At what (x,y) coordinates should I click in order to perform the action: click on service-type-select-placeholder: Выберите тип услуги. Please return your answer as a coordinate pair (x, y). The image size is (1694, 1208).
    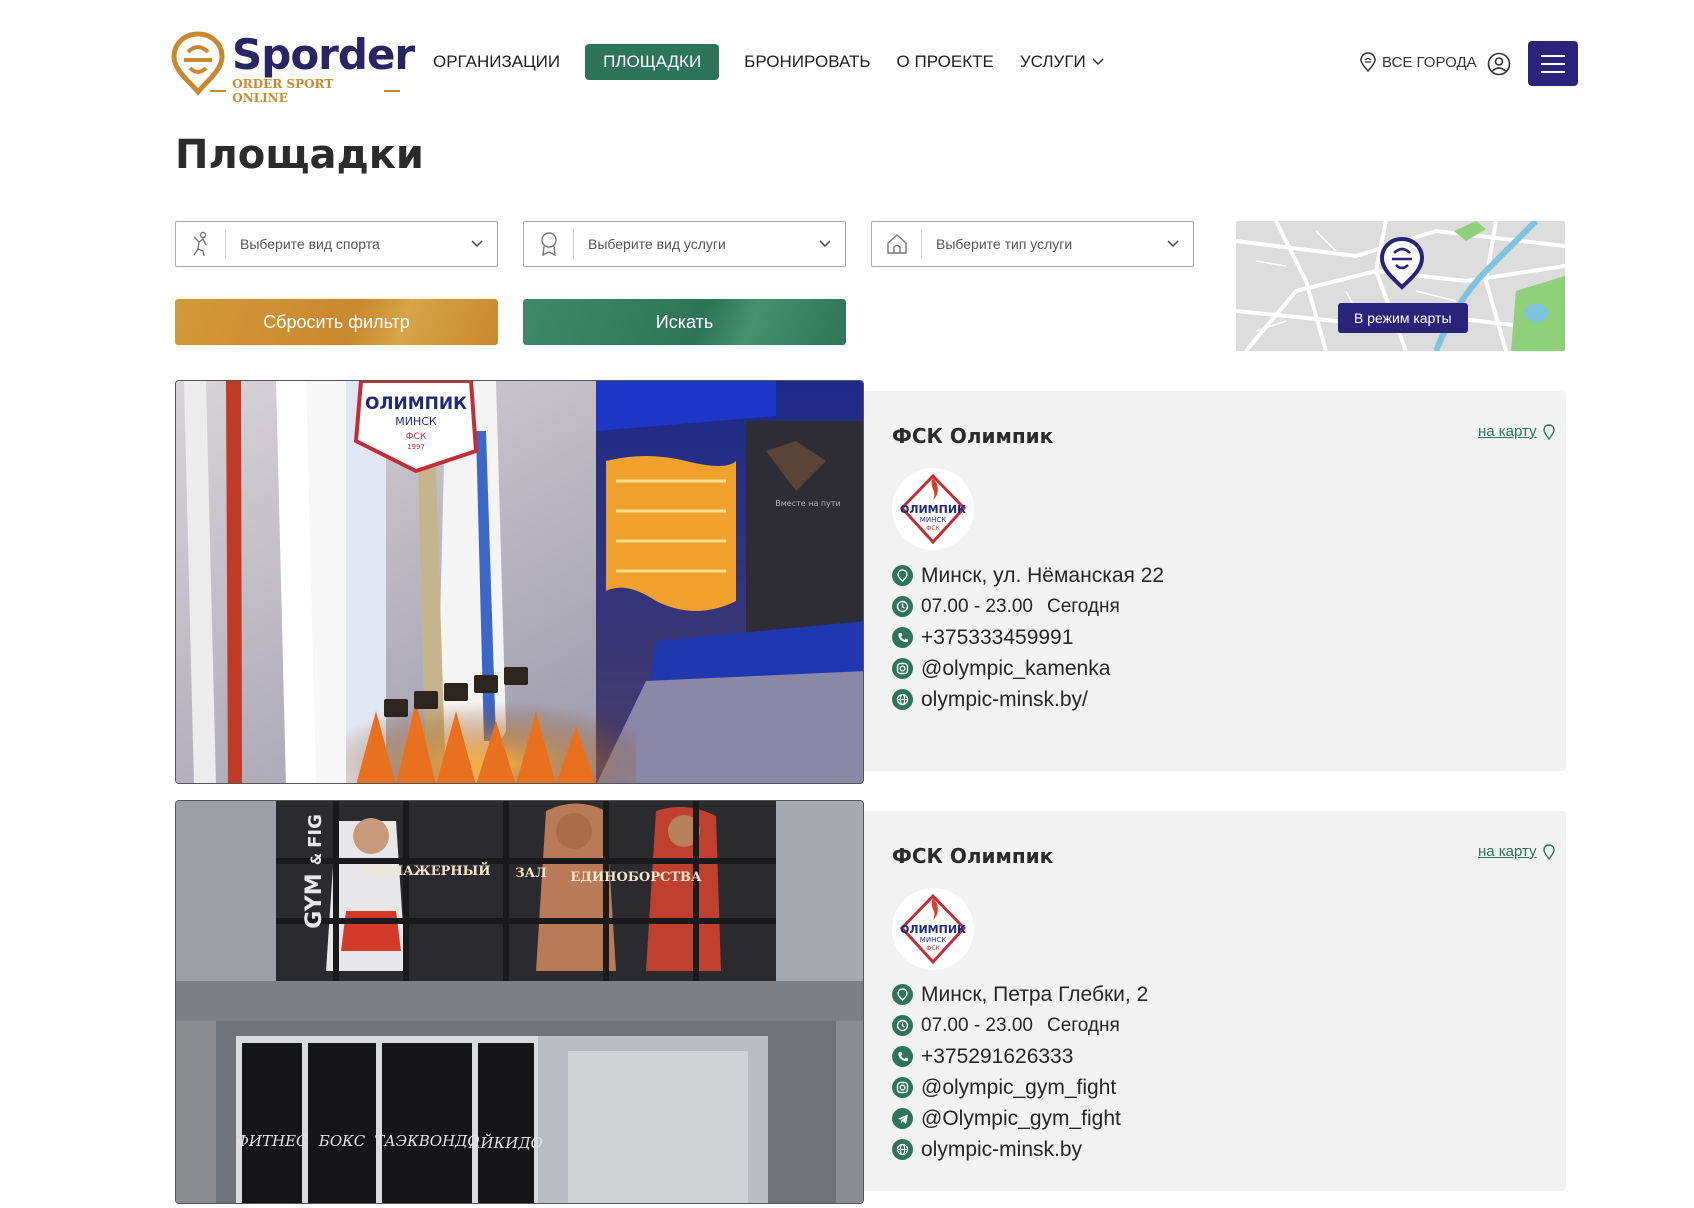
    Looking at the image, I should click on (1004, 244).